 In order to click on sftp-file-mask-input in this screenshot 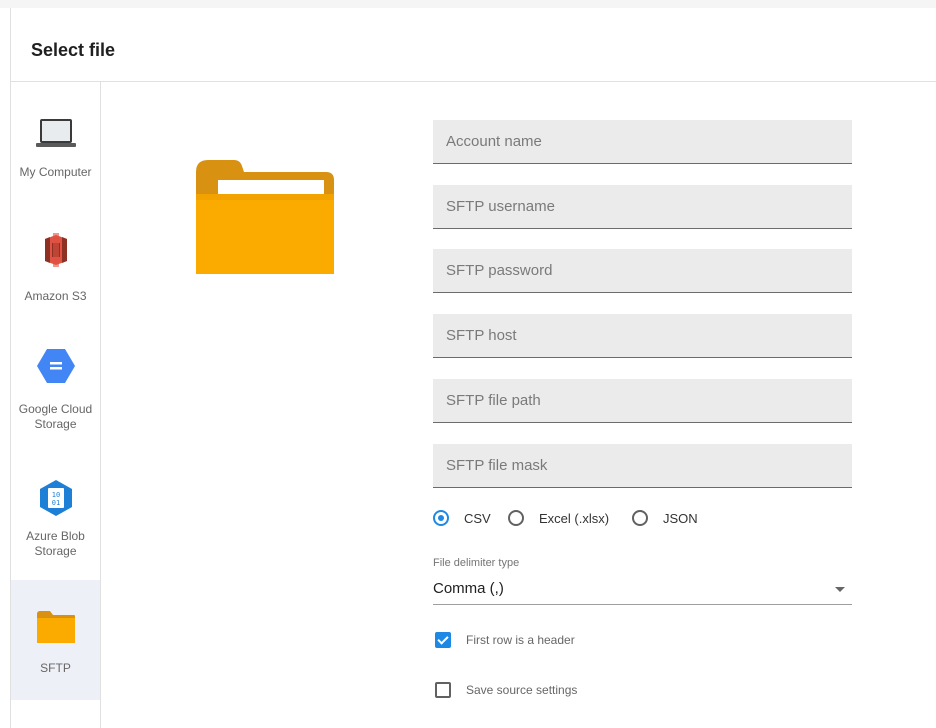, I will do `click(642, 465)`.